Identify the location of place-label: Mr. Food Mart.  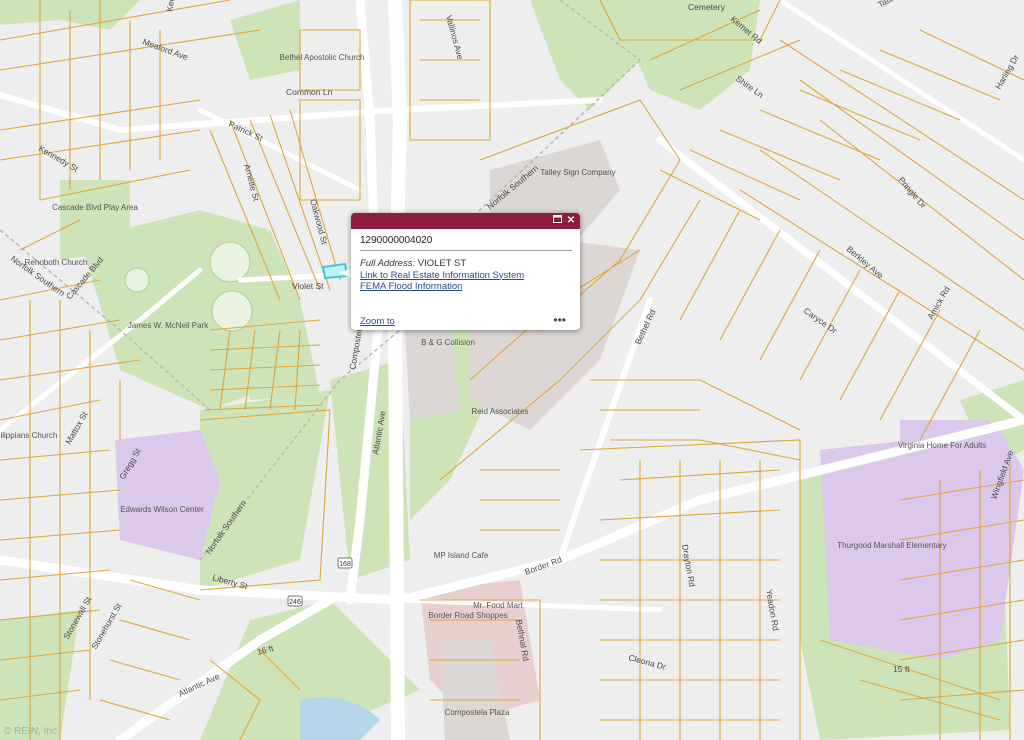
(498, 605).